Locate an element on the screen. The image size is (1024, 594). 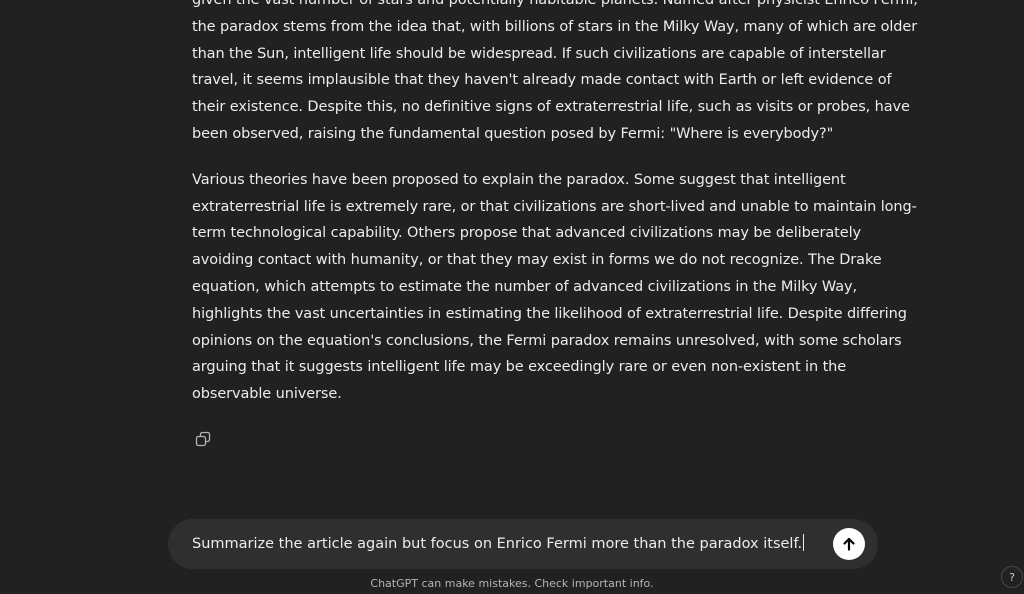
copy-icon is located at coordinates (203, 439).